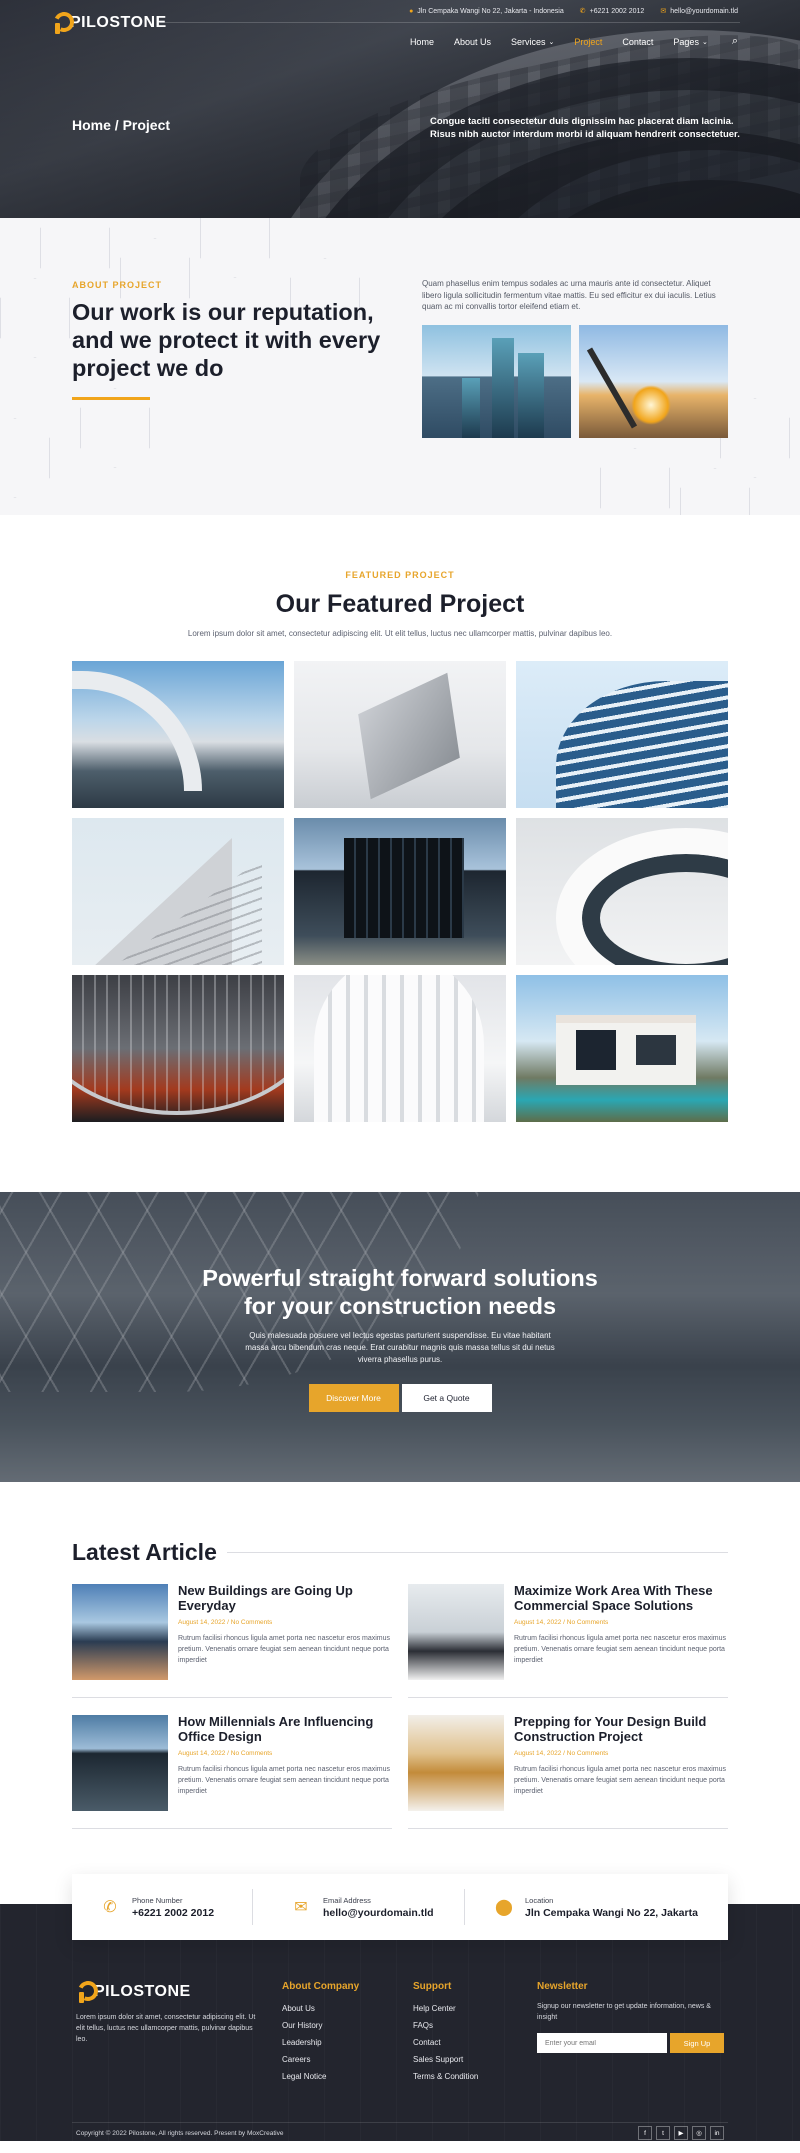 The image size is (800, 2153). I want to click on footer-logo: PILOSTONE, so click(166, 1992).